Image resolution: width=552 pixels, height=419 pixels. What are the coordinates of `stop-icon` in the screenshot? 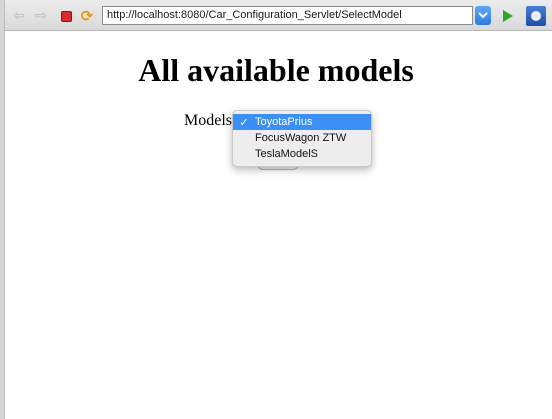 It's located at (66, 16).